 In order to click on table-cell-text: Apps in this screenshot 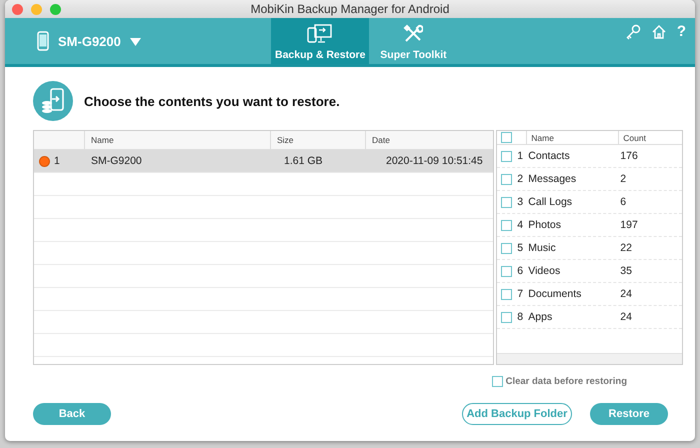, I will do `click(540, 317)`.